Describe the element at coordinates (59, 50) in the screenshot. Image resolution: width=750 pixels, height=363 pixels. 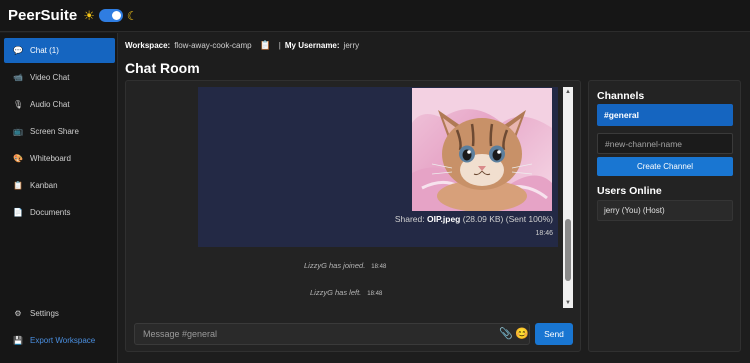
I see `sidebar-item-chat: 💬 Chat (1)` at that location.